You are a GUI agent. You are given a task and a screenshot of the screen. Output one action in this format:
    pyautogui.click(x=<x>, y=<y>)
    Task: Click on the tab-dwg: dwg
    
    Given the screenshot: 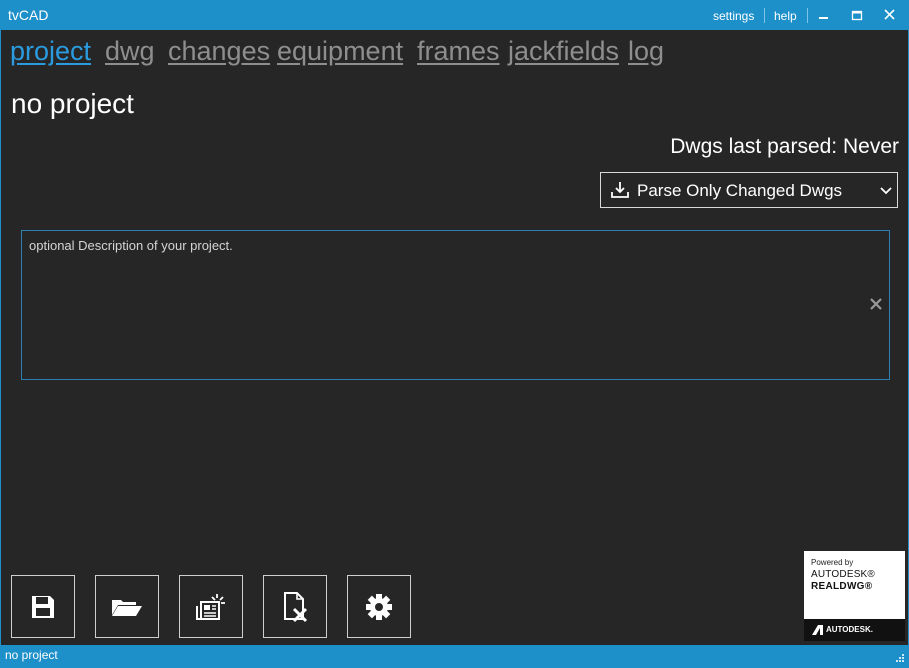 What is the action you would take?
    pyautogui.click(x=130, y=51)
    